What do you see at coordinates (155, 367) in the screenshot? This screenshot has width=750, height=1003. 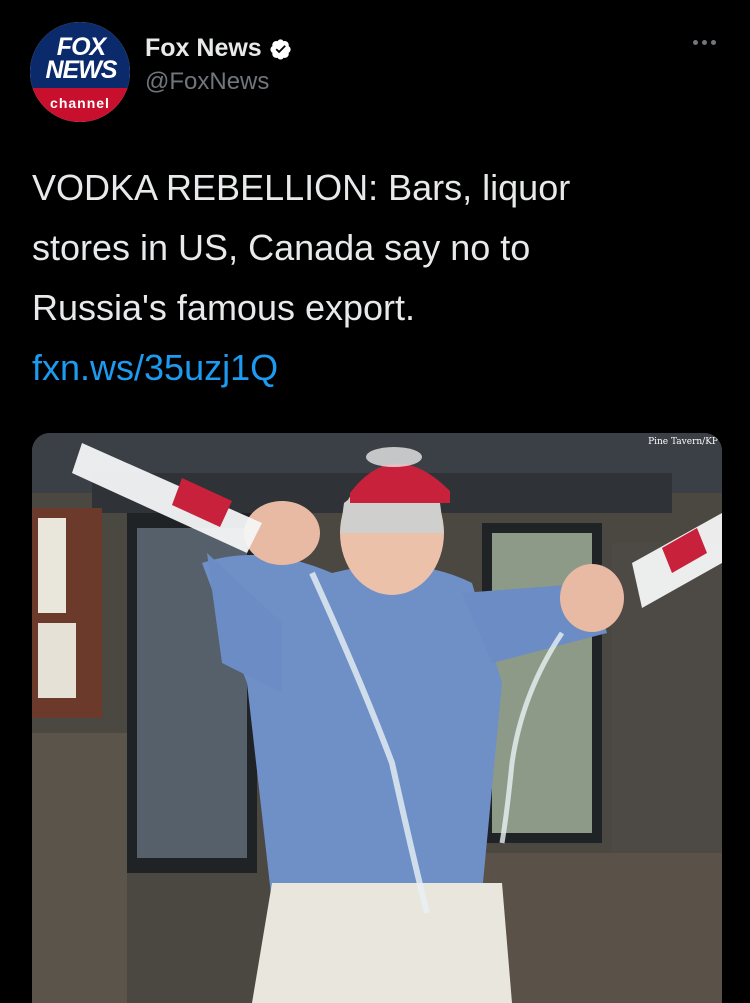 I see `tweet-link: fxn.ws/35uzj1Q` at bounding box center [155, 367].